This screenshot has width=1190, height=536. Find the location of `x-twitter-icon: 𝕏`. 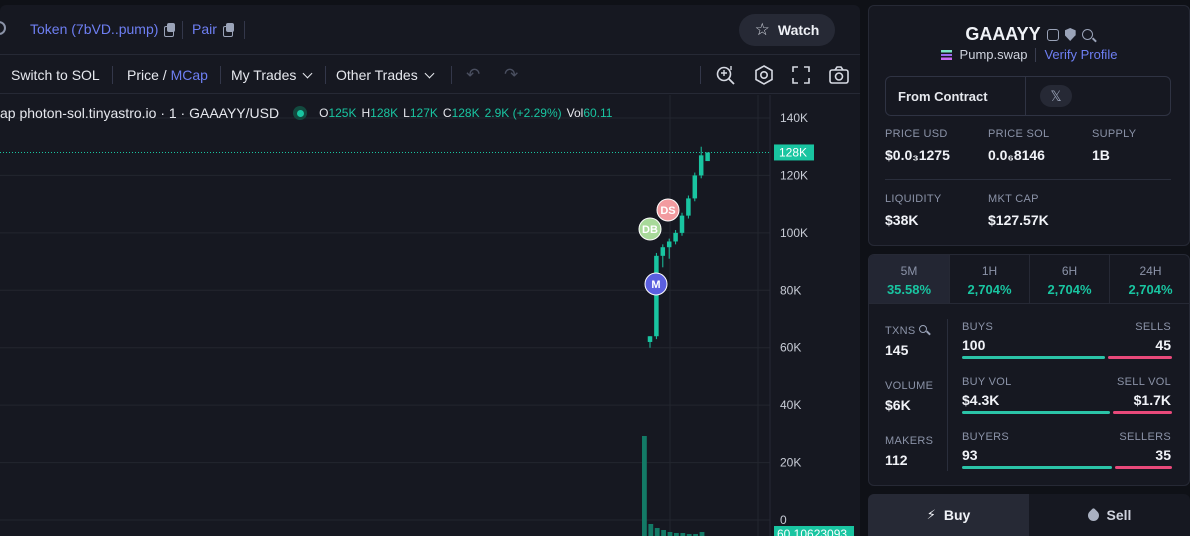

x-twitter-icon: 𝕏 is located at coordinates (1056, 96).